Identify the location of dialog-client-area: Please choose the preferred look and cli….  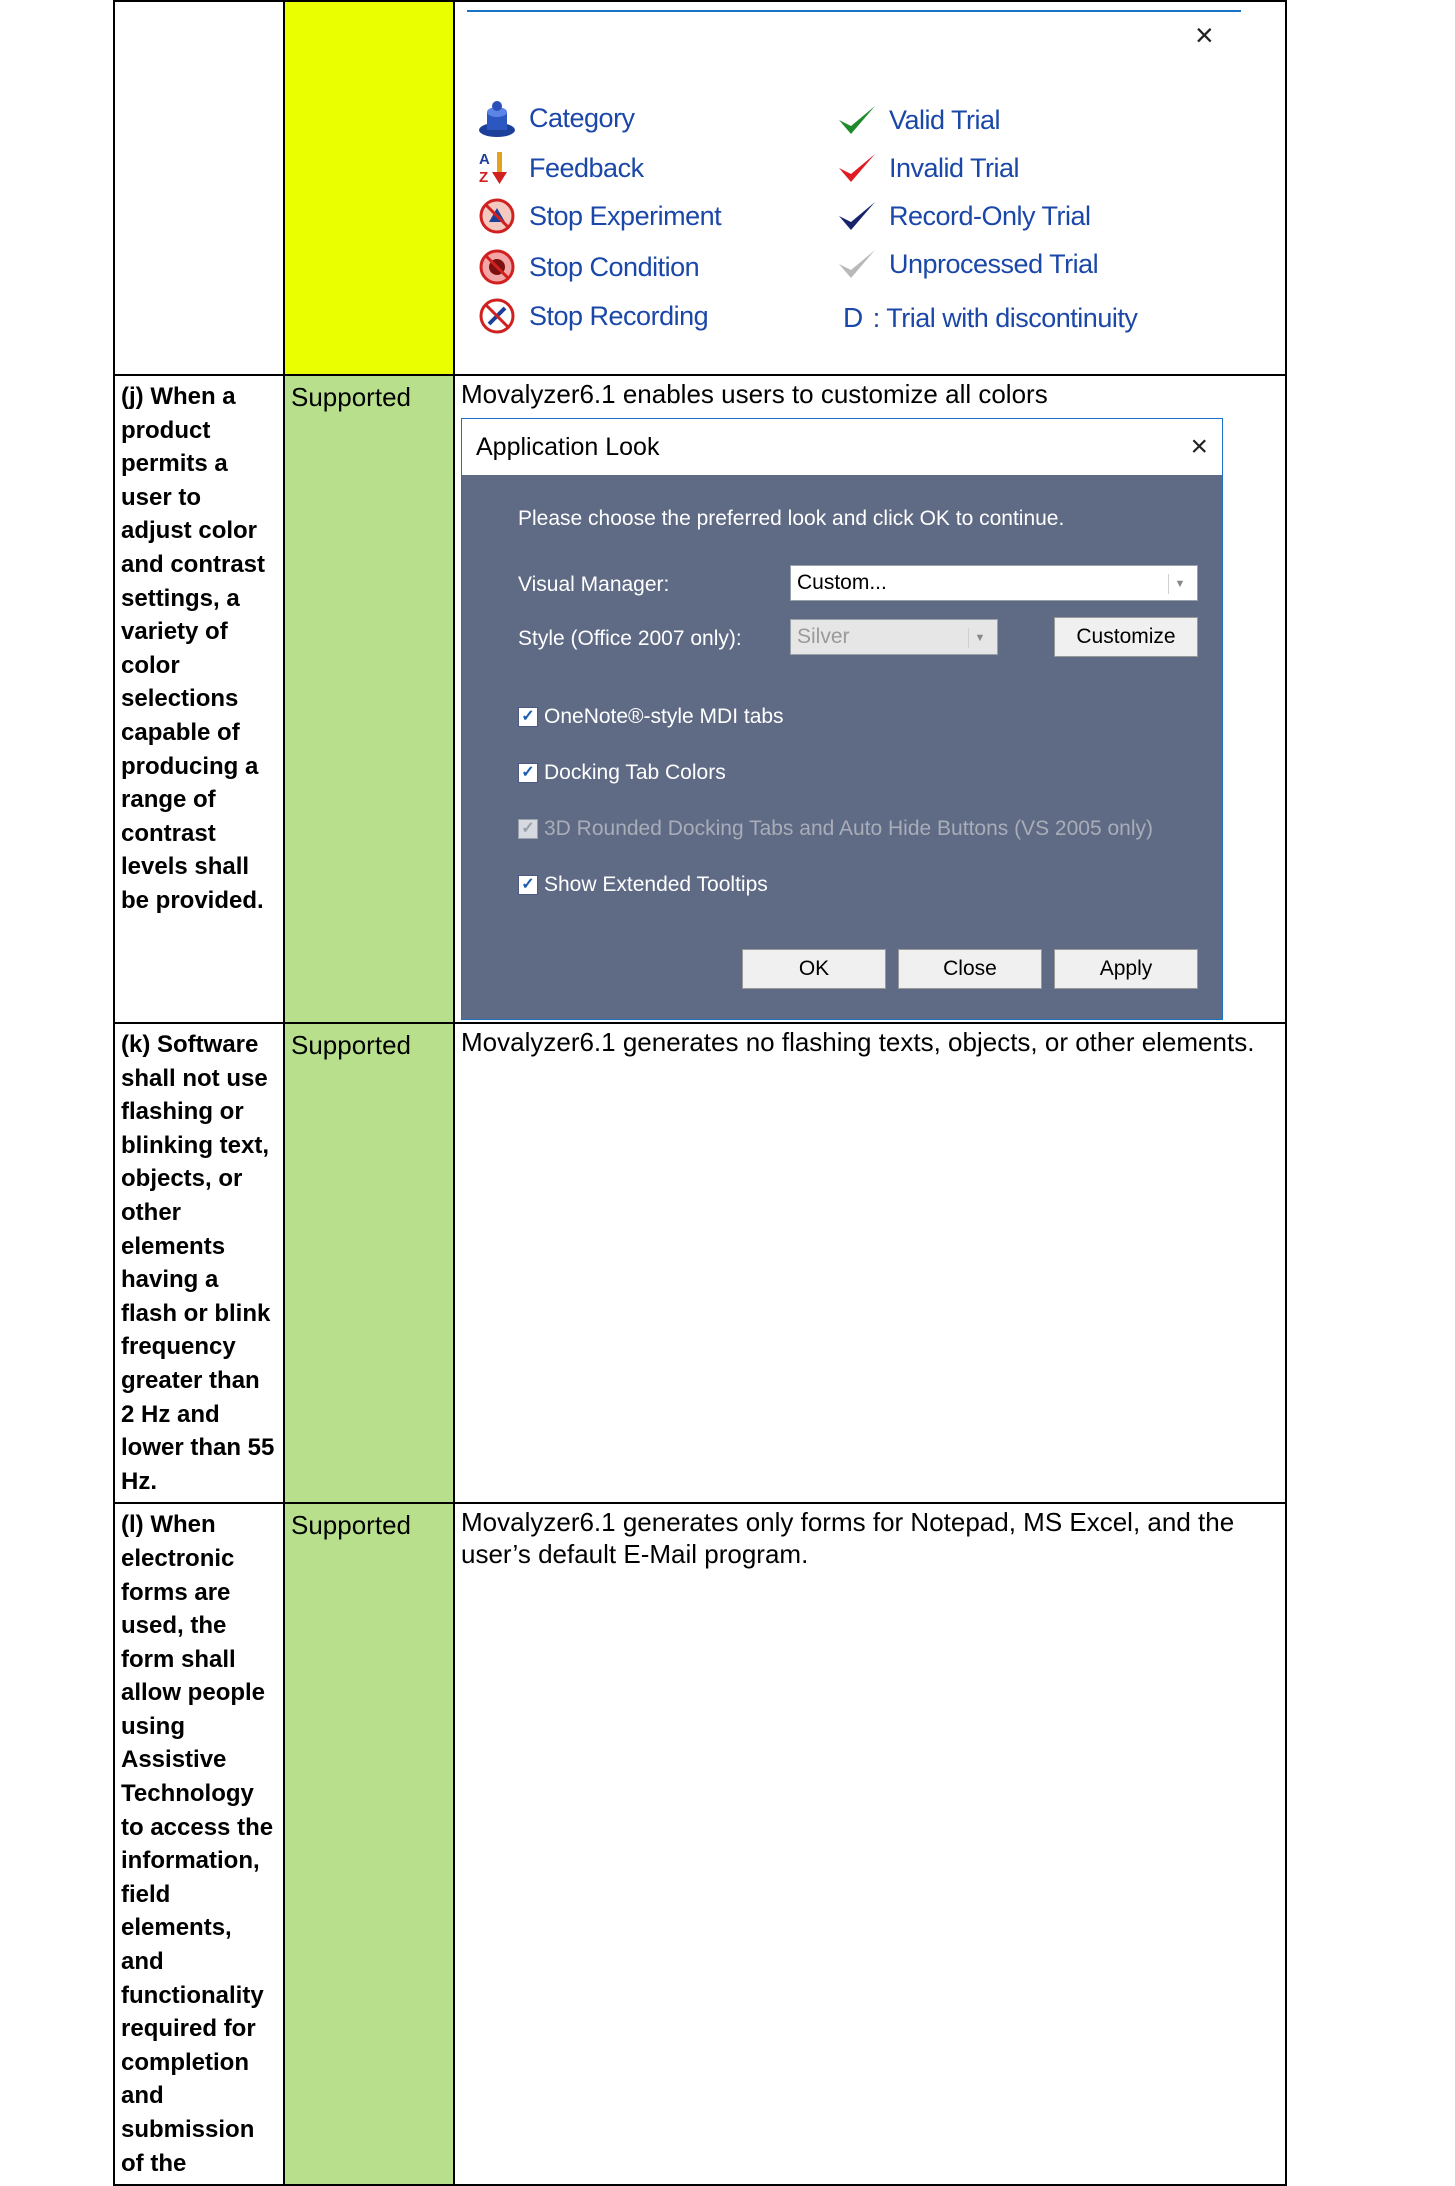
(842, 747).